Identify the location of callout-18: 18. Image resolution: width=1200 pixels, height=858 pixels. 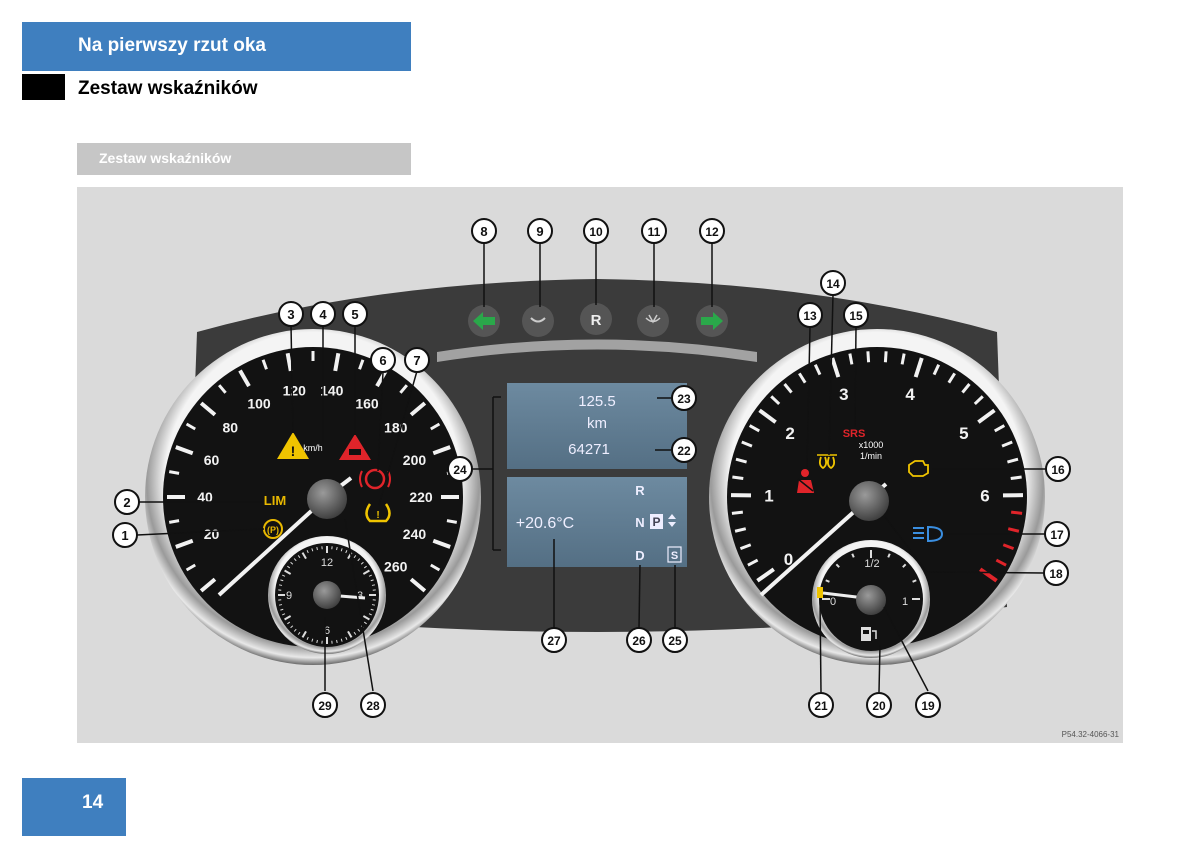
(1056, 573).